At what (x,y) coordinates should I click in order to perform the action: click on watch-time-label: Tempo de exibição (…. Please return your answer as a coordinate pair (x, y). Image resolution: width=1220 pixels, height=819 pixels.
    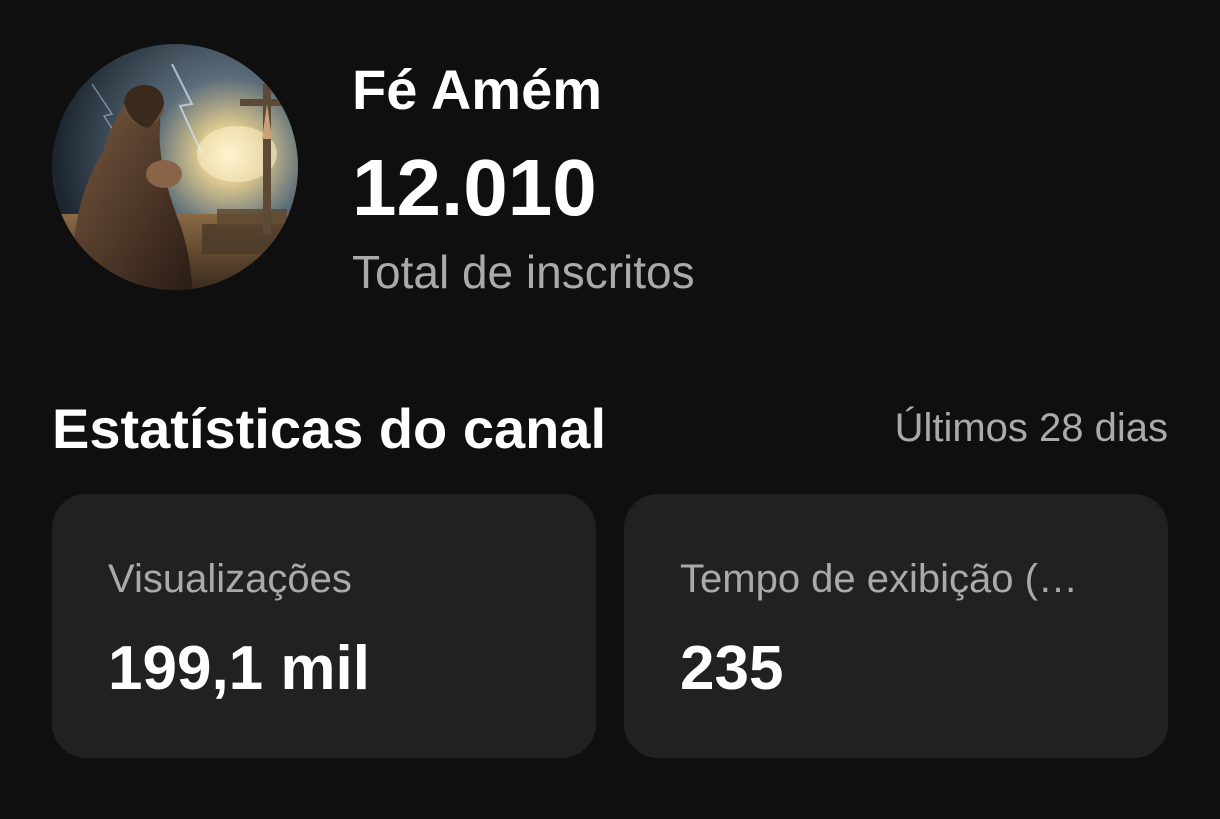
    Looking at the image, I should click on (879, 579).